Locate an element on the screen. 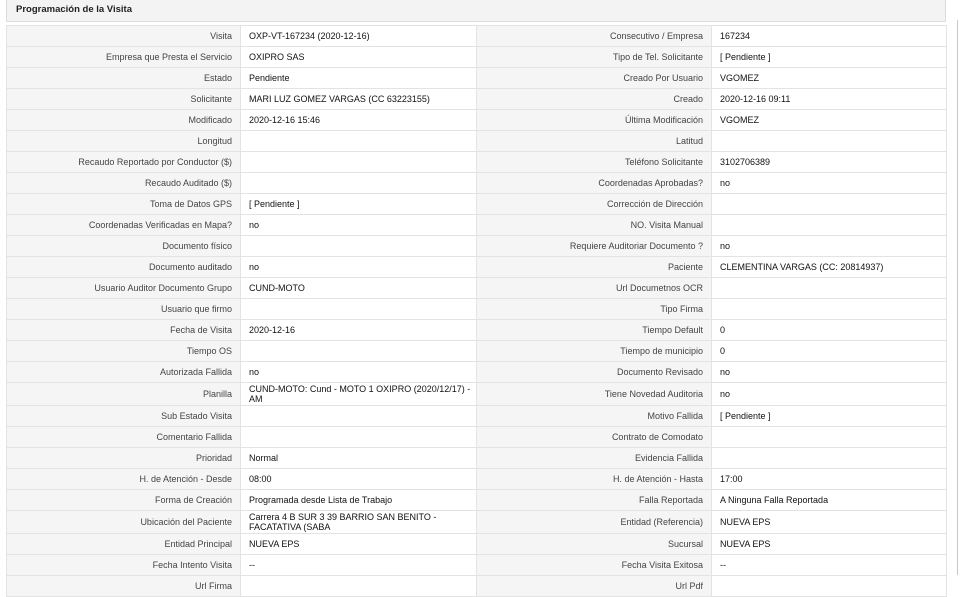 This screenshot has height=597, width=969. field-label: Corrección de Dirección is located at coordinates (594, 204).